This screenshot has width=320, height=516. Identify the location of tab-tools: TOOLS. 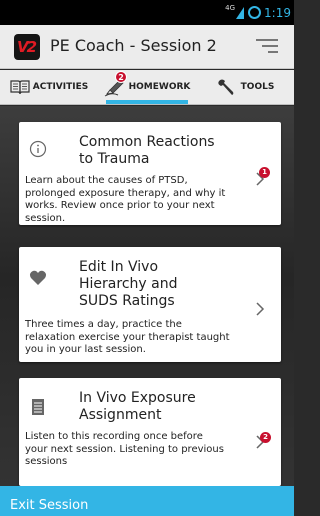
(245, 87).